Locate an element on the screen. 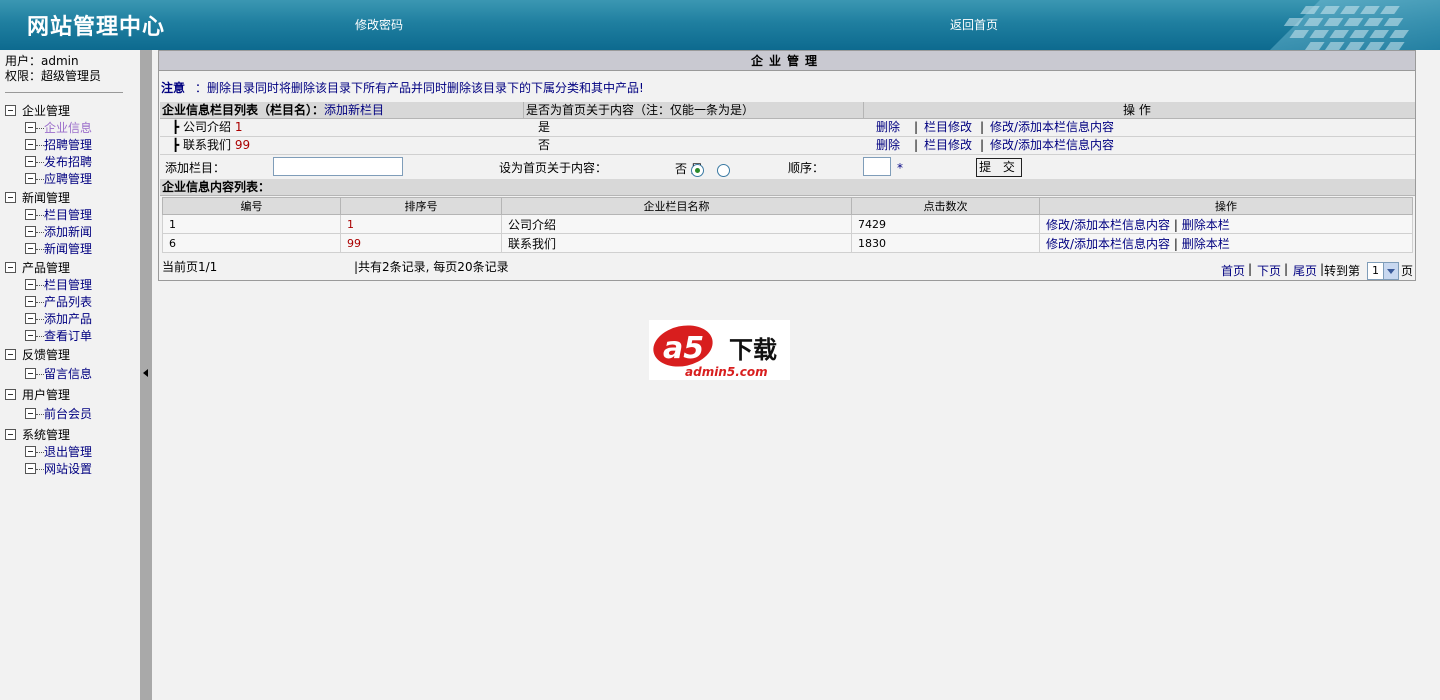 The width and height of the screenshot is (1440, 700). sidebar-group-products: 产品管理 is located at coordinates (37, 267).